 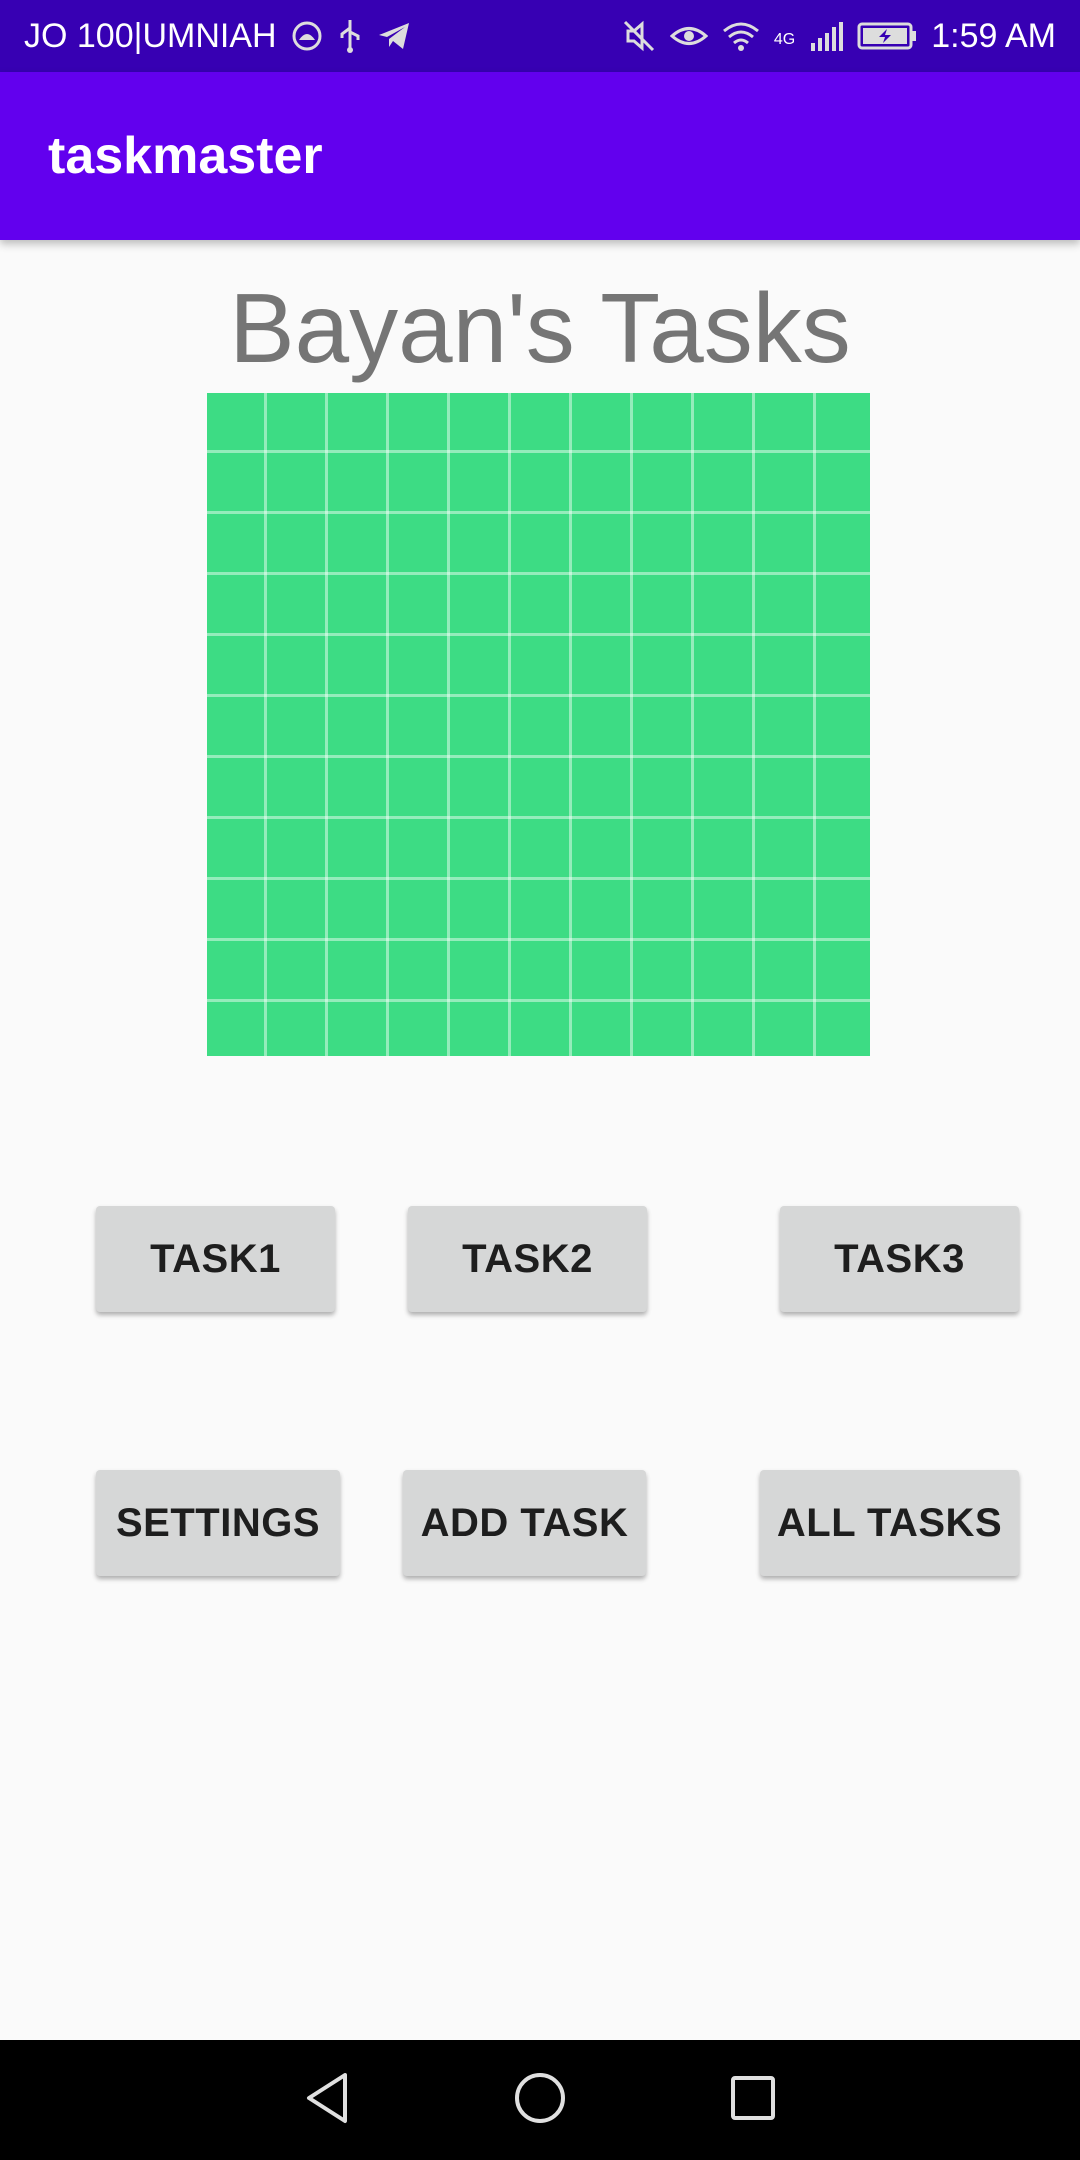 I want to click on status-bar: JO 100|UMNIAH 4G 1:59 AM, so click(x=540, y=36).